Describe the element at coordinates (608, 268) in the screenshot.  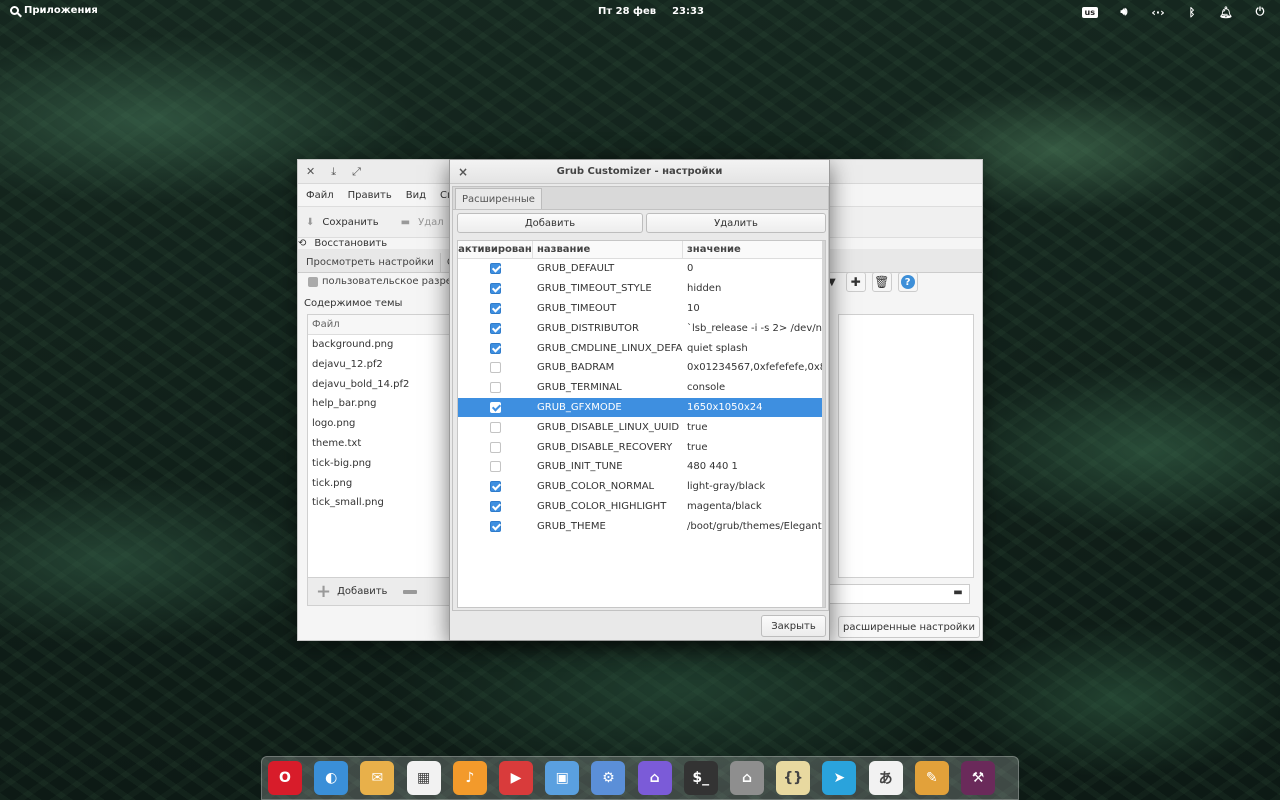
I see `row-name-cell: GRUB_DEFAULT` at that location.